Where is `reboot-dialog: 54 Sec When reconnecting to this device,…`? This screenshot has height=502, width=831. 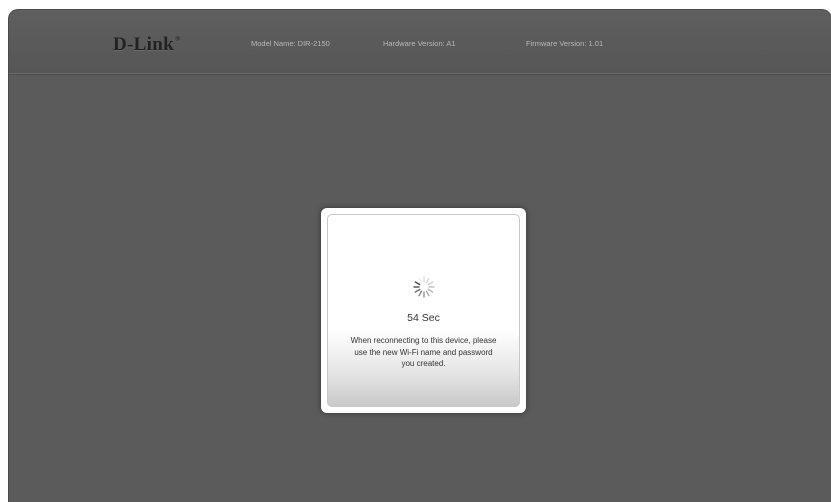 reboot-dialog: 54 Sec When reconnecting to this device,… is located at coordinates (423, 310).